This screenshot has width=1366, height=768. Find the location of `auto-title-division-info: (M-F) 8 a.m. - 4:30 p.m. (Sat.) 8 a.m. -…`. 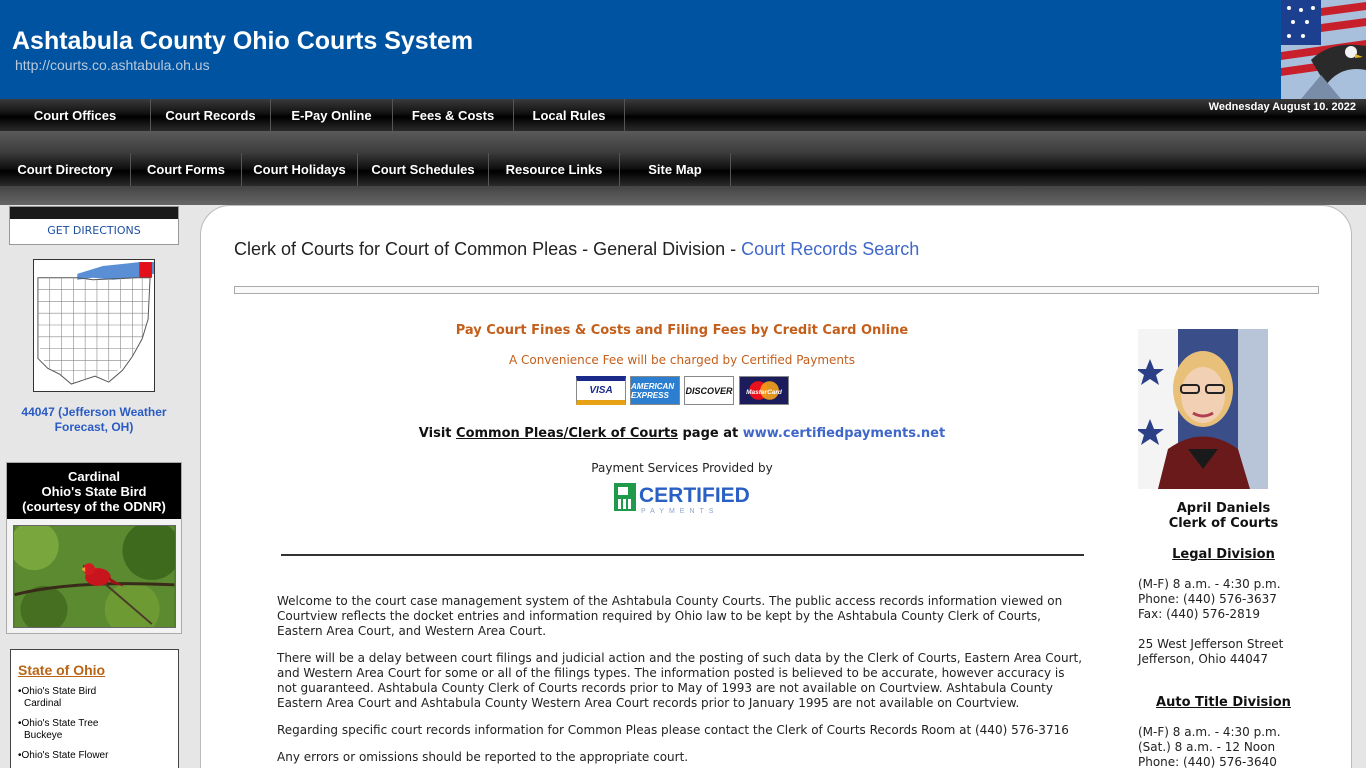

auto-title-division-info: (M-F) 8 a.m. - 4:30 p.m. (Sat.) 8 a.m. -… is located at coordinates (1209, 746).